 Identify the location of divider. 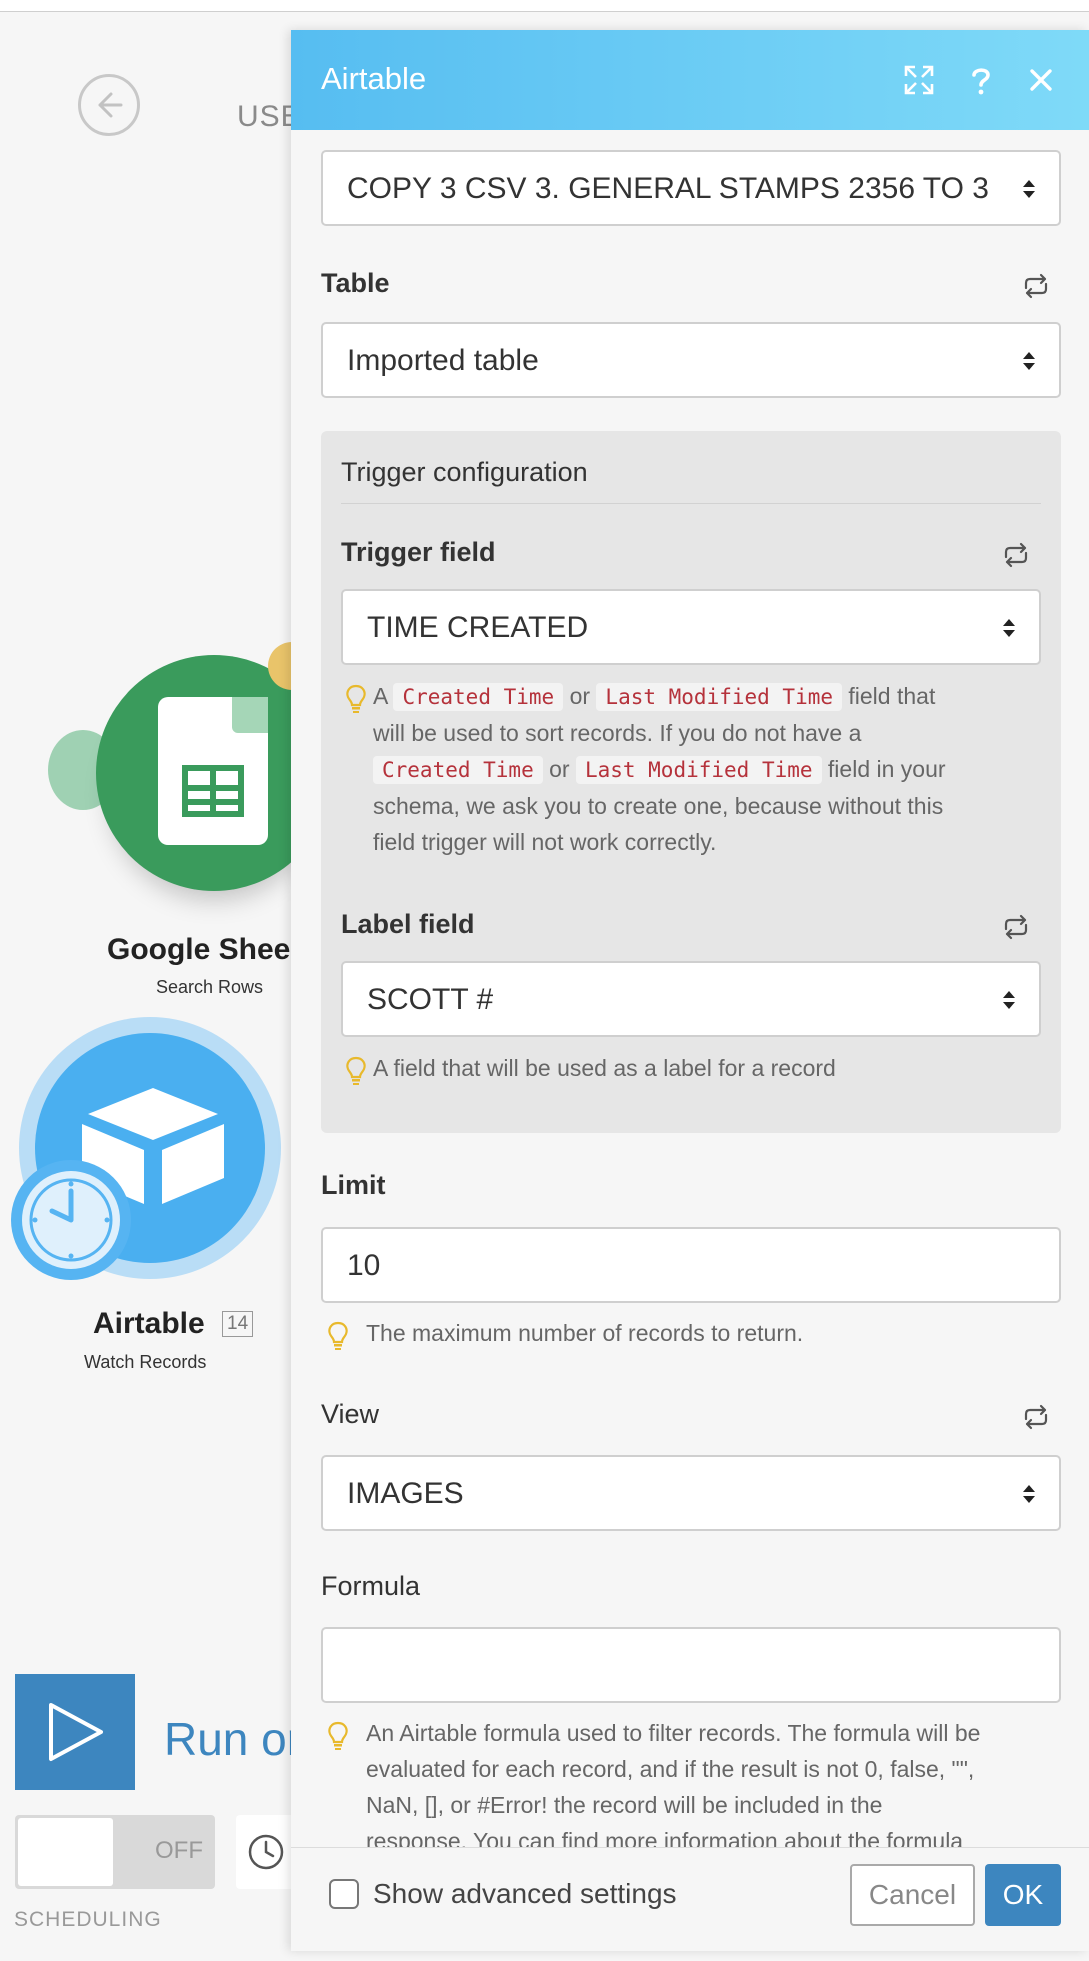
(691, 503).